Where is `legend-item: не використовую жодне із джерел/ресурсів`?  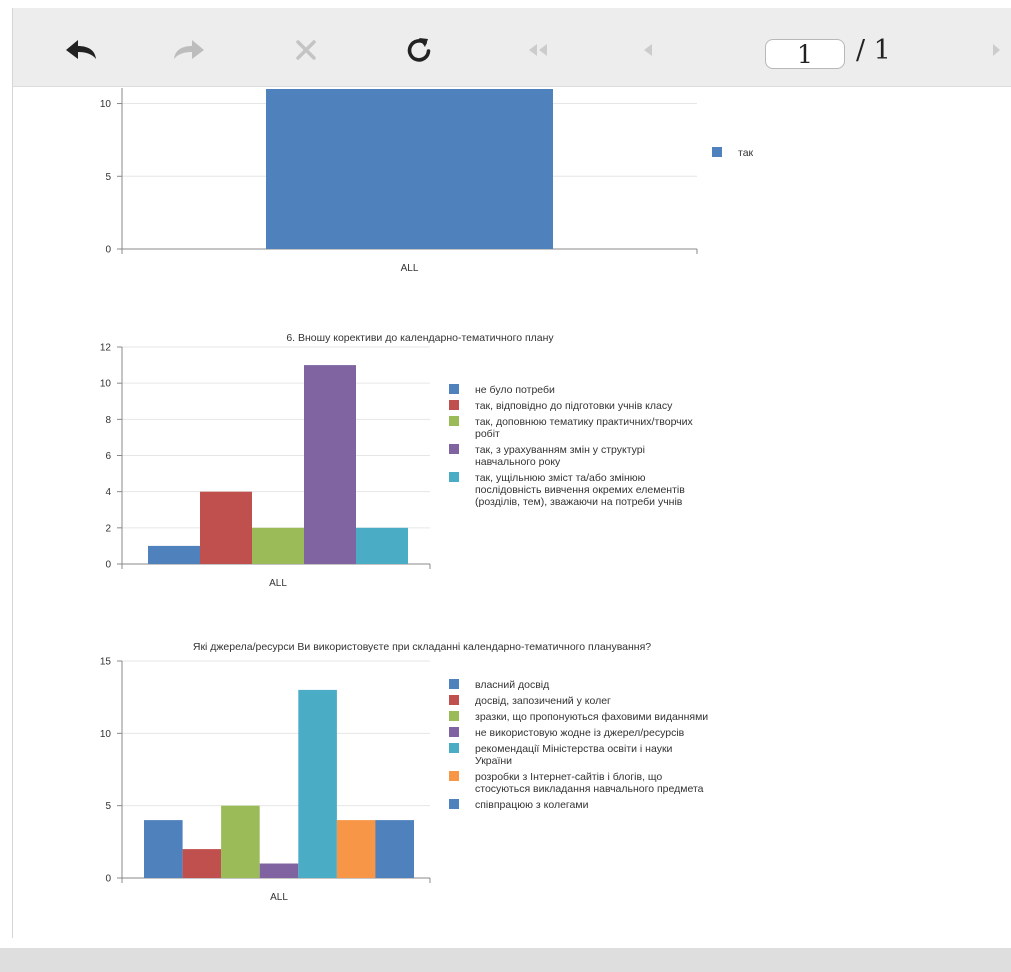
legend-item: не використовую жодне із джерел/ресурсів is located at coordinates (567, 733).